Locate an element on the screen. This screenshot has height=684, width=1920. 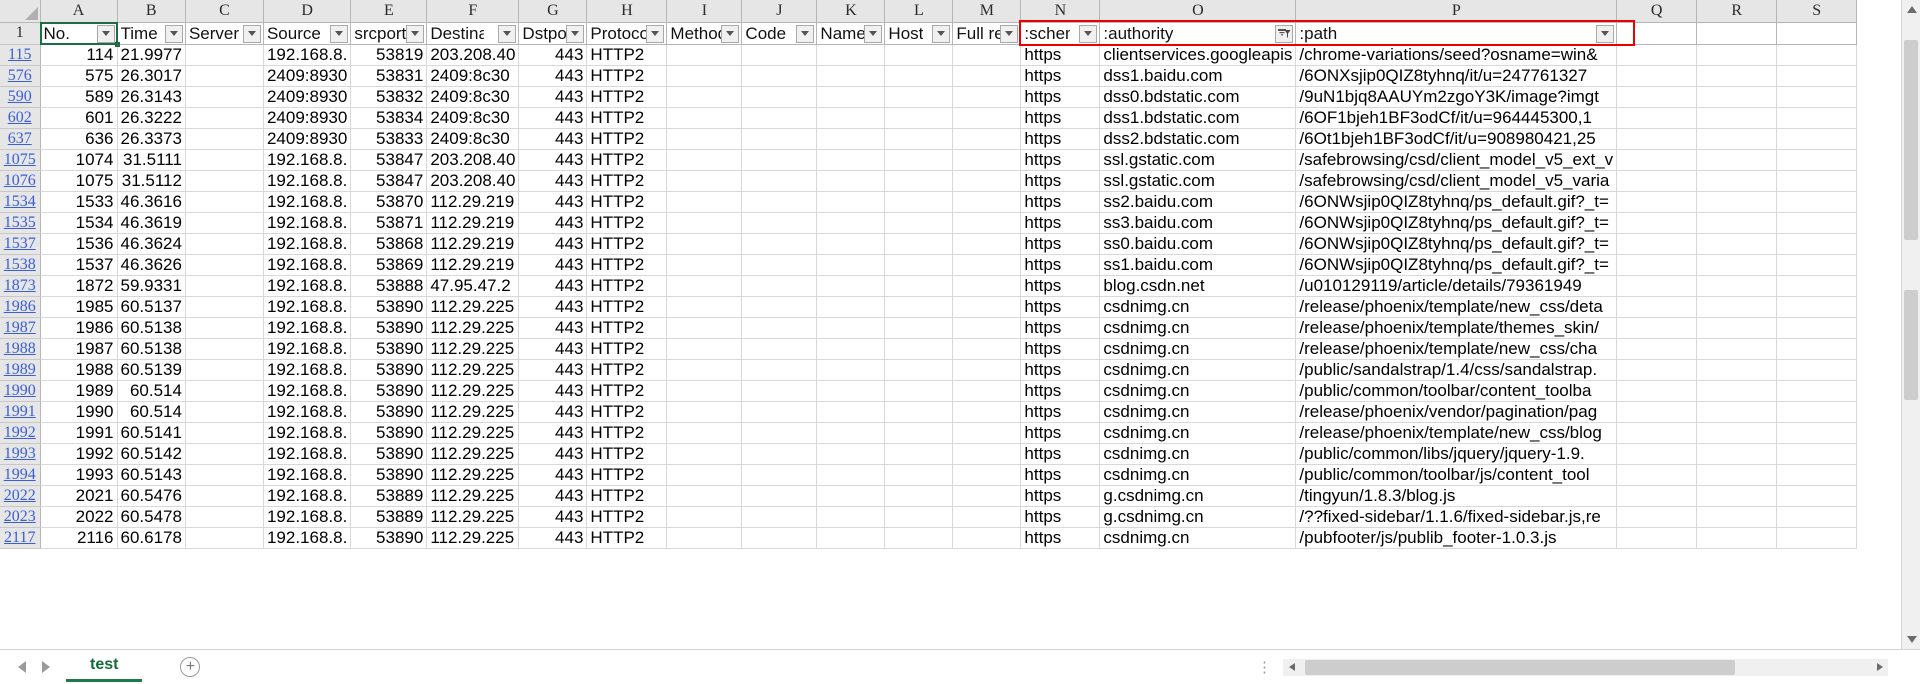
cell-srcport: 53888 is located at coordinates (389, 286).